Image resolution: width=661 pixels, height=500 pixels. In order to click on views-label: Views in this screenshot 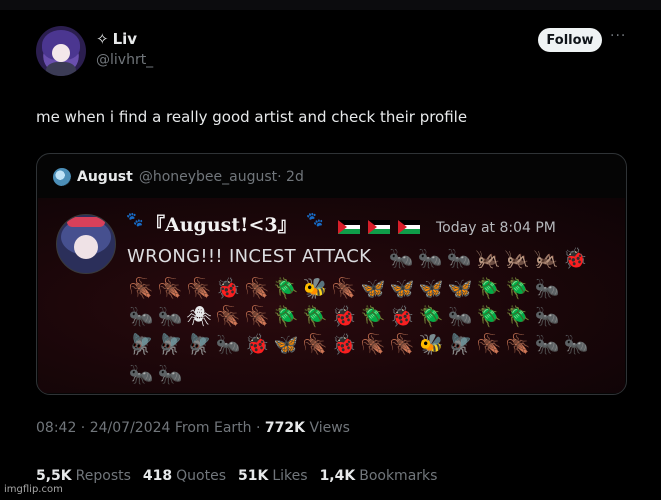, I will do `click(329, 428)`.